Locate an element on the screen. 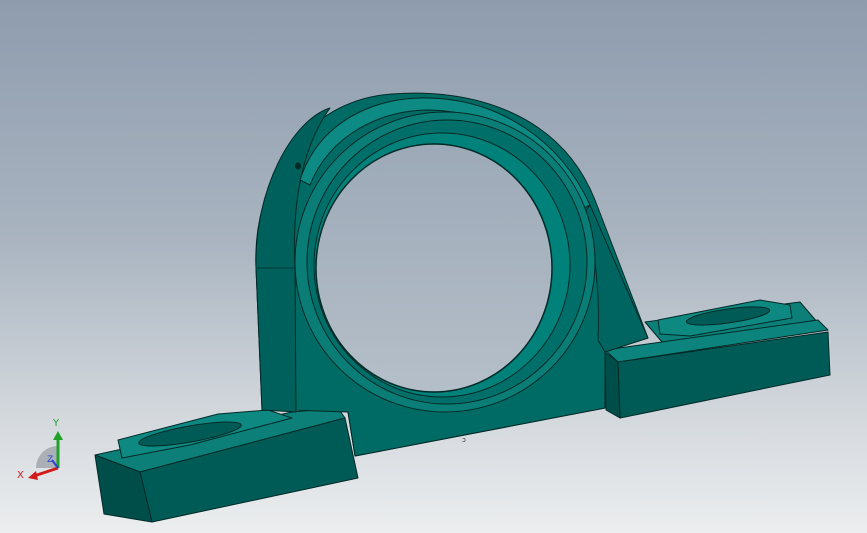  bore-see-through is located at coordinates (434, 268).